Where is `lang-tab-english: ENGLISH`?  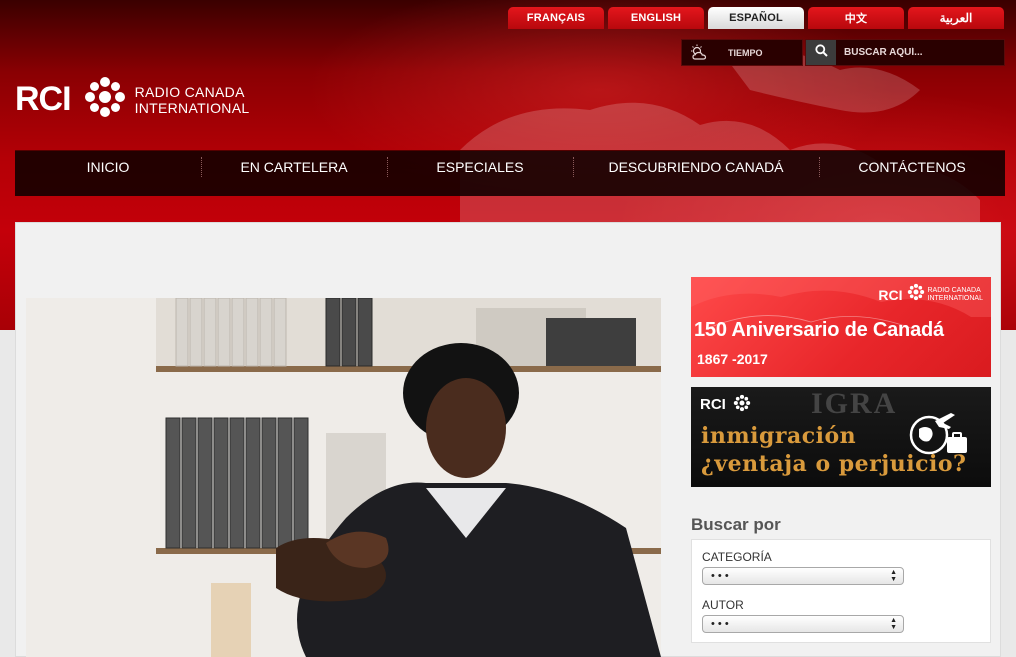 lang-tab-english: ENGLISH is located at coordinates (656, 18).